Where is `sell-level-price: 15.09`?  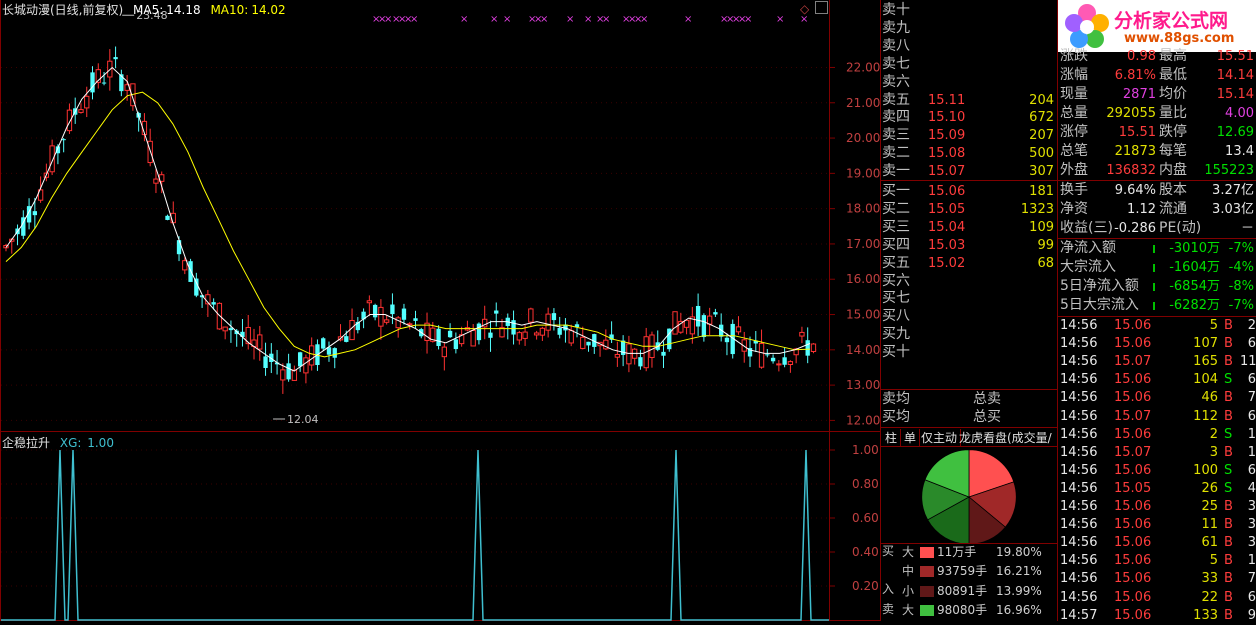
sell-level-price: 15.09 is located at coordinates (946, 135).